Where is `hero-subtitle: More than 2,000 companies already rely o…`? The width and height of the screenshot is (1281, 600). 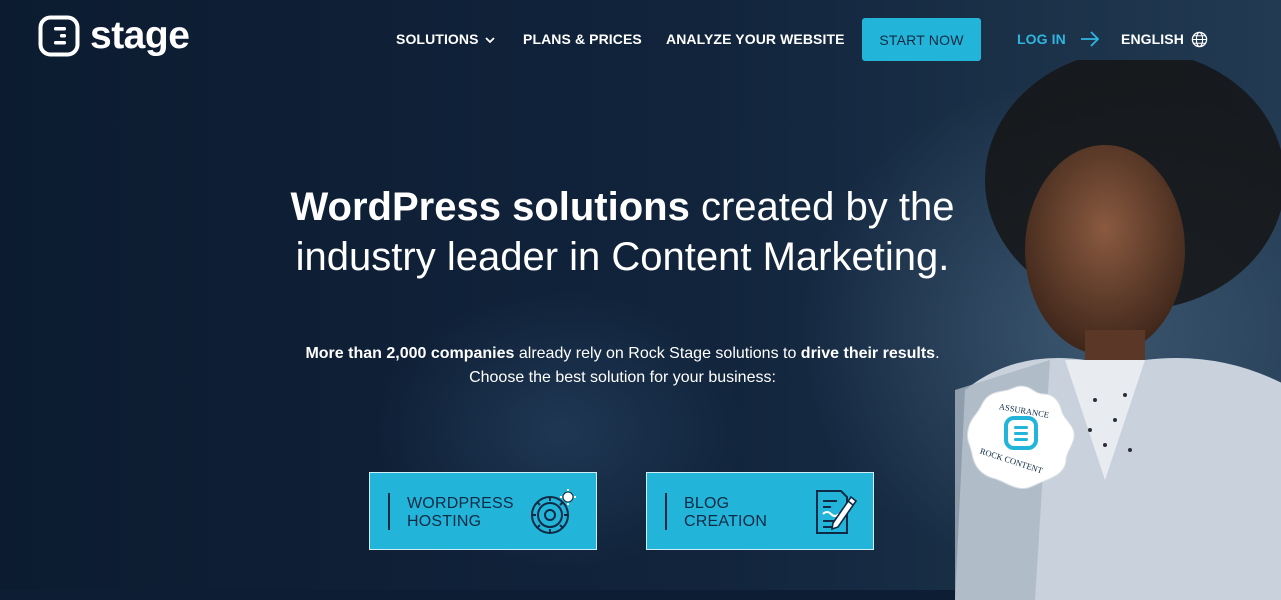
hero-subtitle: More than 2,000 companies already rely o… is located at coordinates (622, 366).